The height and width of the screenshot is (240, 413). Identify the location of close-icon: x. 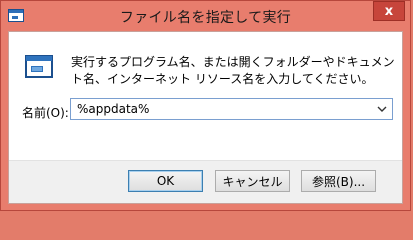
(389, 11).